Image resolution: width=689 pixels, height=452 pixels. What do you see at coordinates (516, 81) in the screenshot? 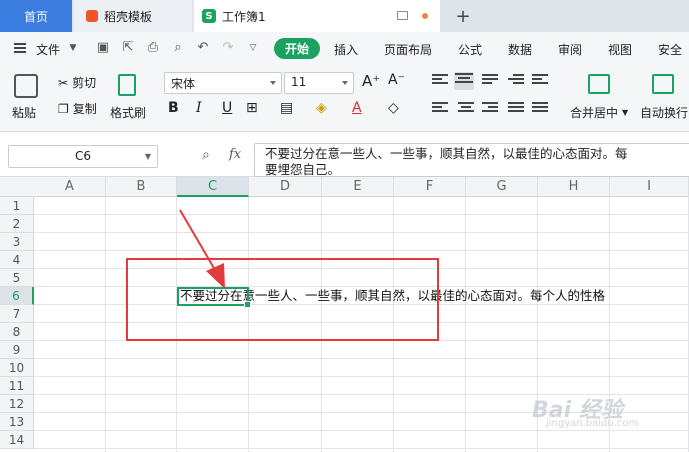
I see `indent-decrease-icon` at bounding box center [516, 81].